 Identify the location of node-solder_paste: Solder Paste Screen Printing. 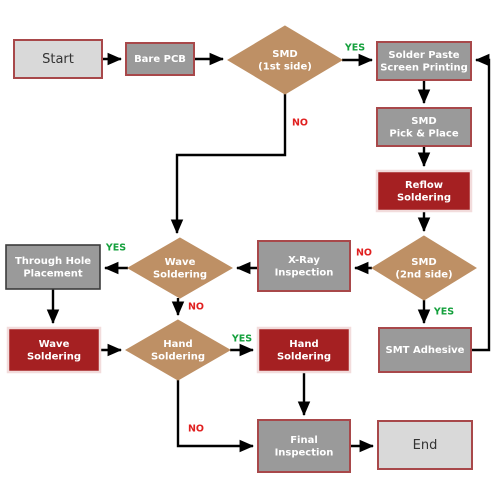
(424, 61).